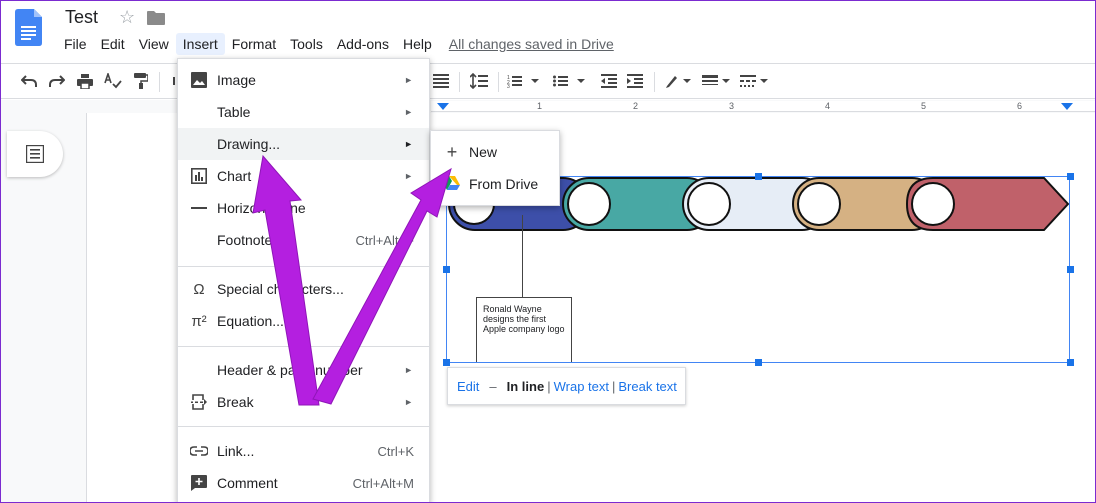 This screenshot has width=1096, height=503. I want to click on submenu-item-new: + New, so click(495, 152).